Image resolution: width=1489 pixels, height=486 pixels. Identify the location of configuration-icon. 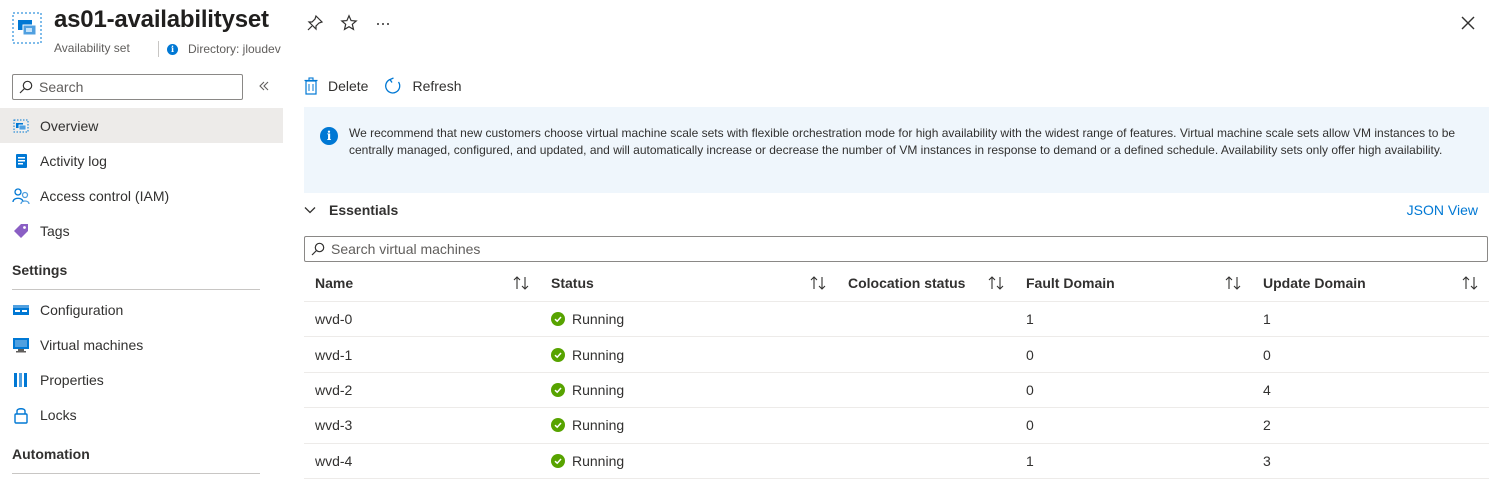
(21, 310).